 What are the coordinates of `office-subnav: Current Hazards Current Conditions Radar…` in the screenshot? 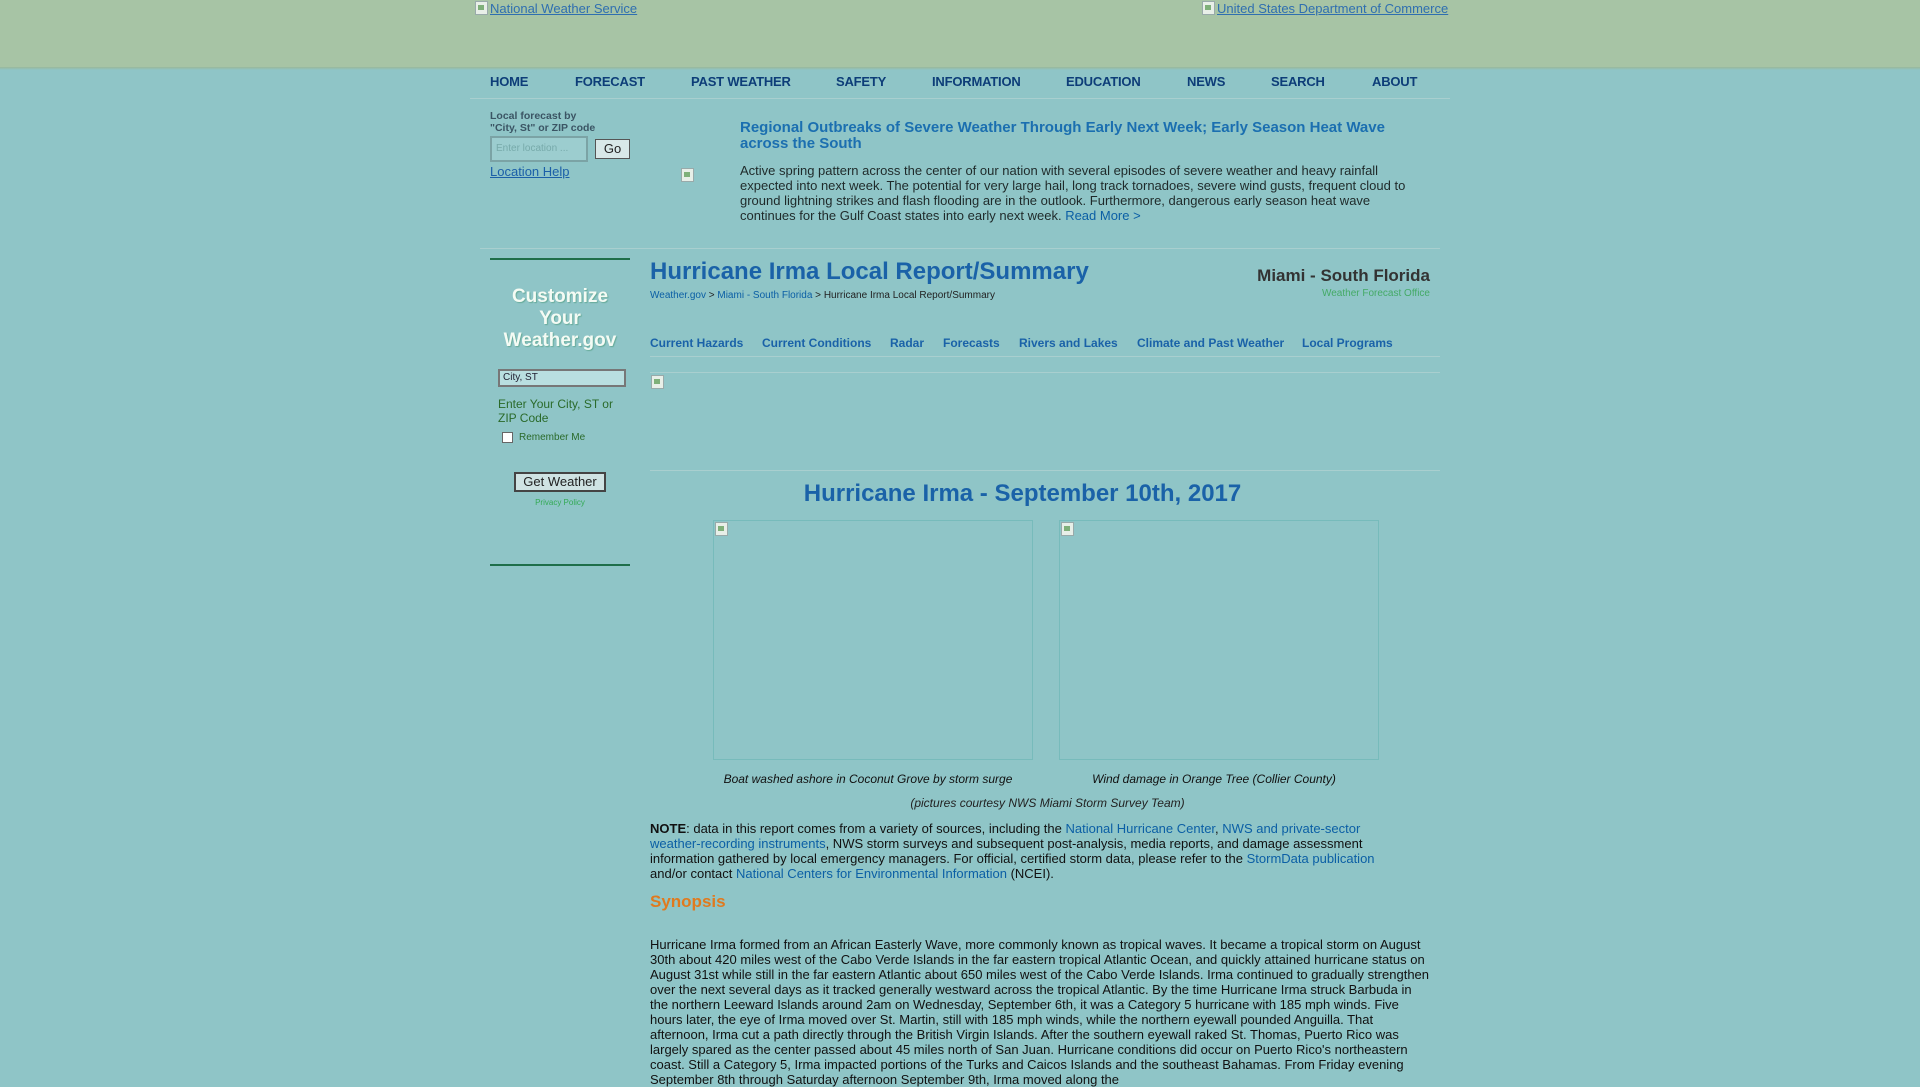 It's located at (1045, 345).